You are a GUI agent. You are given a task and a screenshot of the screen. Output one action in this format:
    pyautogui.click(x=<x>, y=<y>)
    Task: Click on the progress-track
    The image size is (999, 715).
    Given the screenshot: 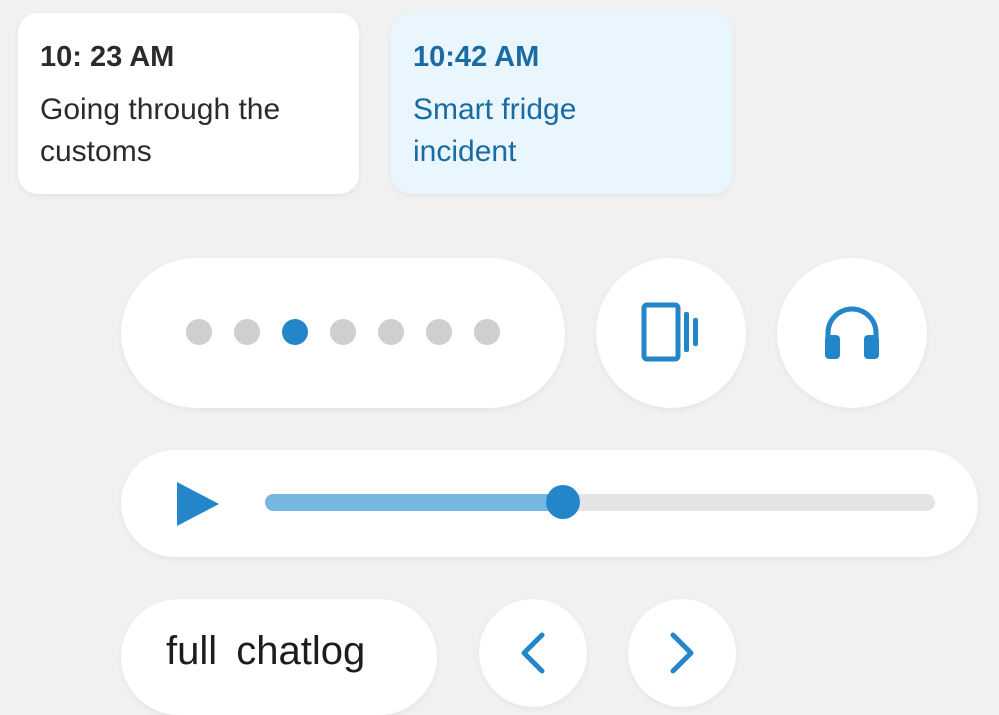 What is the action you would take?
    pyautogui.click(x=600, y=502)
    